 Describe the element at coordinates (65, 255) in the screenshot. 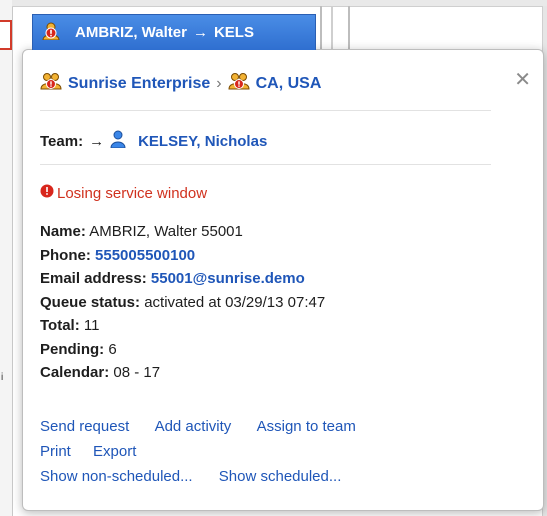

I see `detail-label: Phone:` at that location.